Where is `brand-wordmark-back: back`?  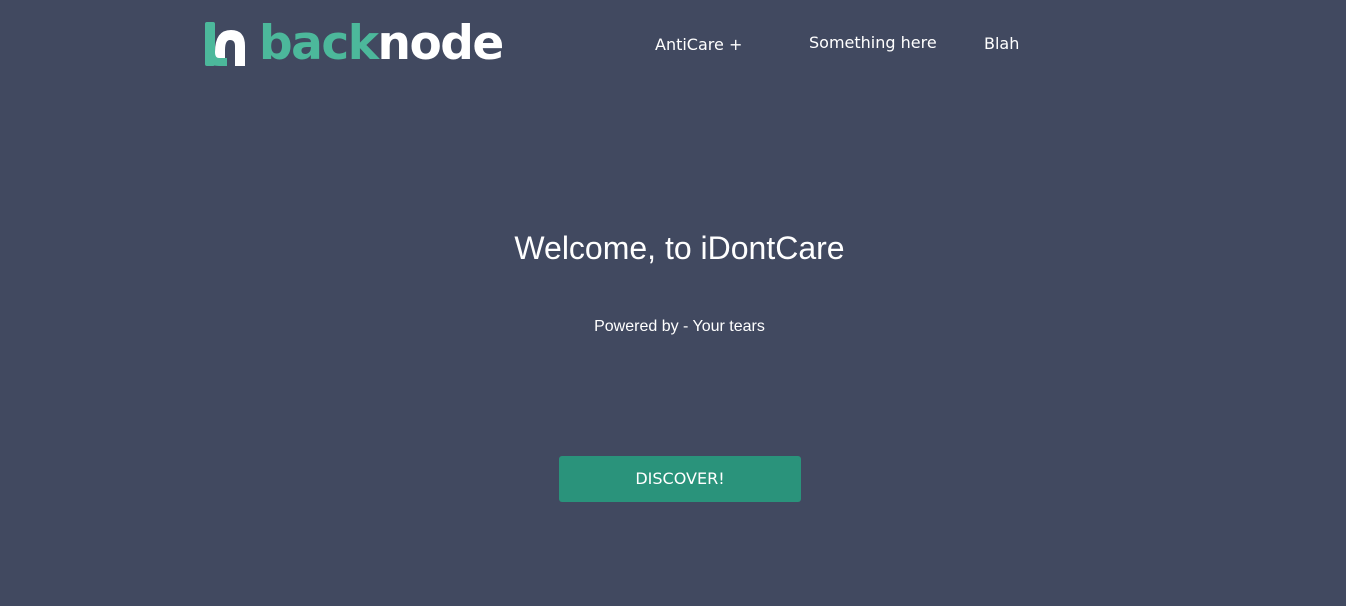
brand-wordmark-back: back is located at coordinates (319, 43).